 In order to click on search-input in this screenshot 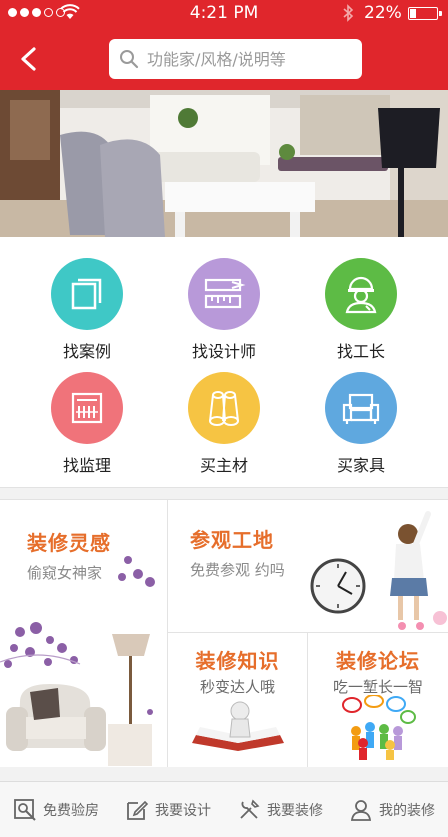, I will do `click(252, 59)`.